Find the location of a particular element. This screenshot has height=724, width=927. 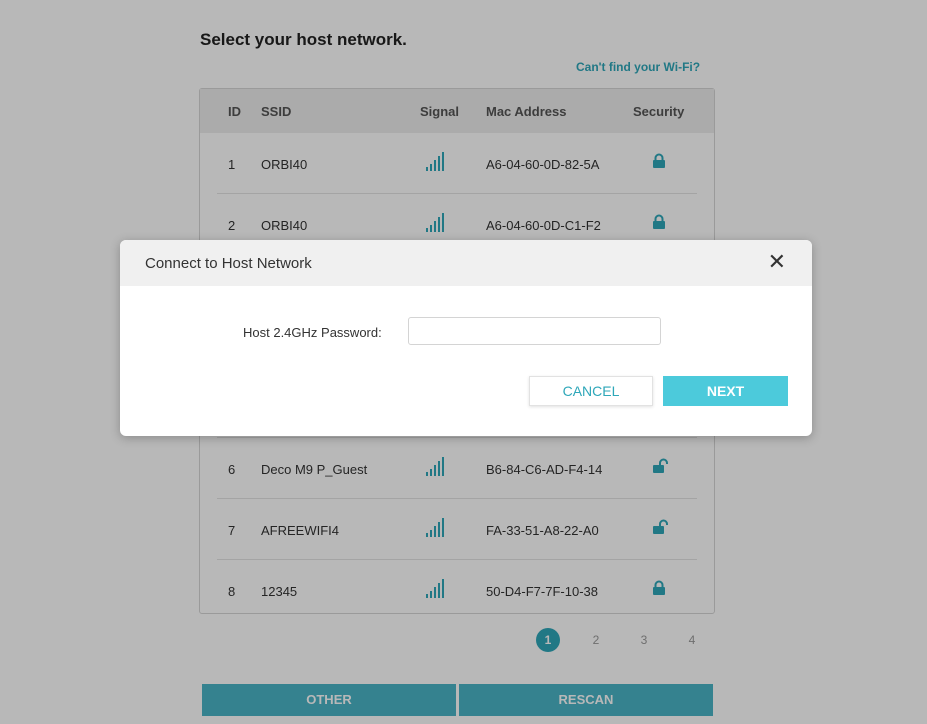

close-icon: ✕ is located at coordinates (777, 262).